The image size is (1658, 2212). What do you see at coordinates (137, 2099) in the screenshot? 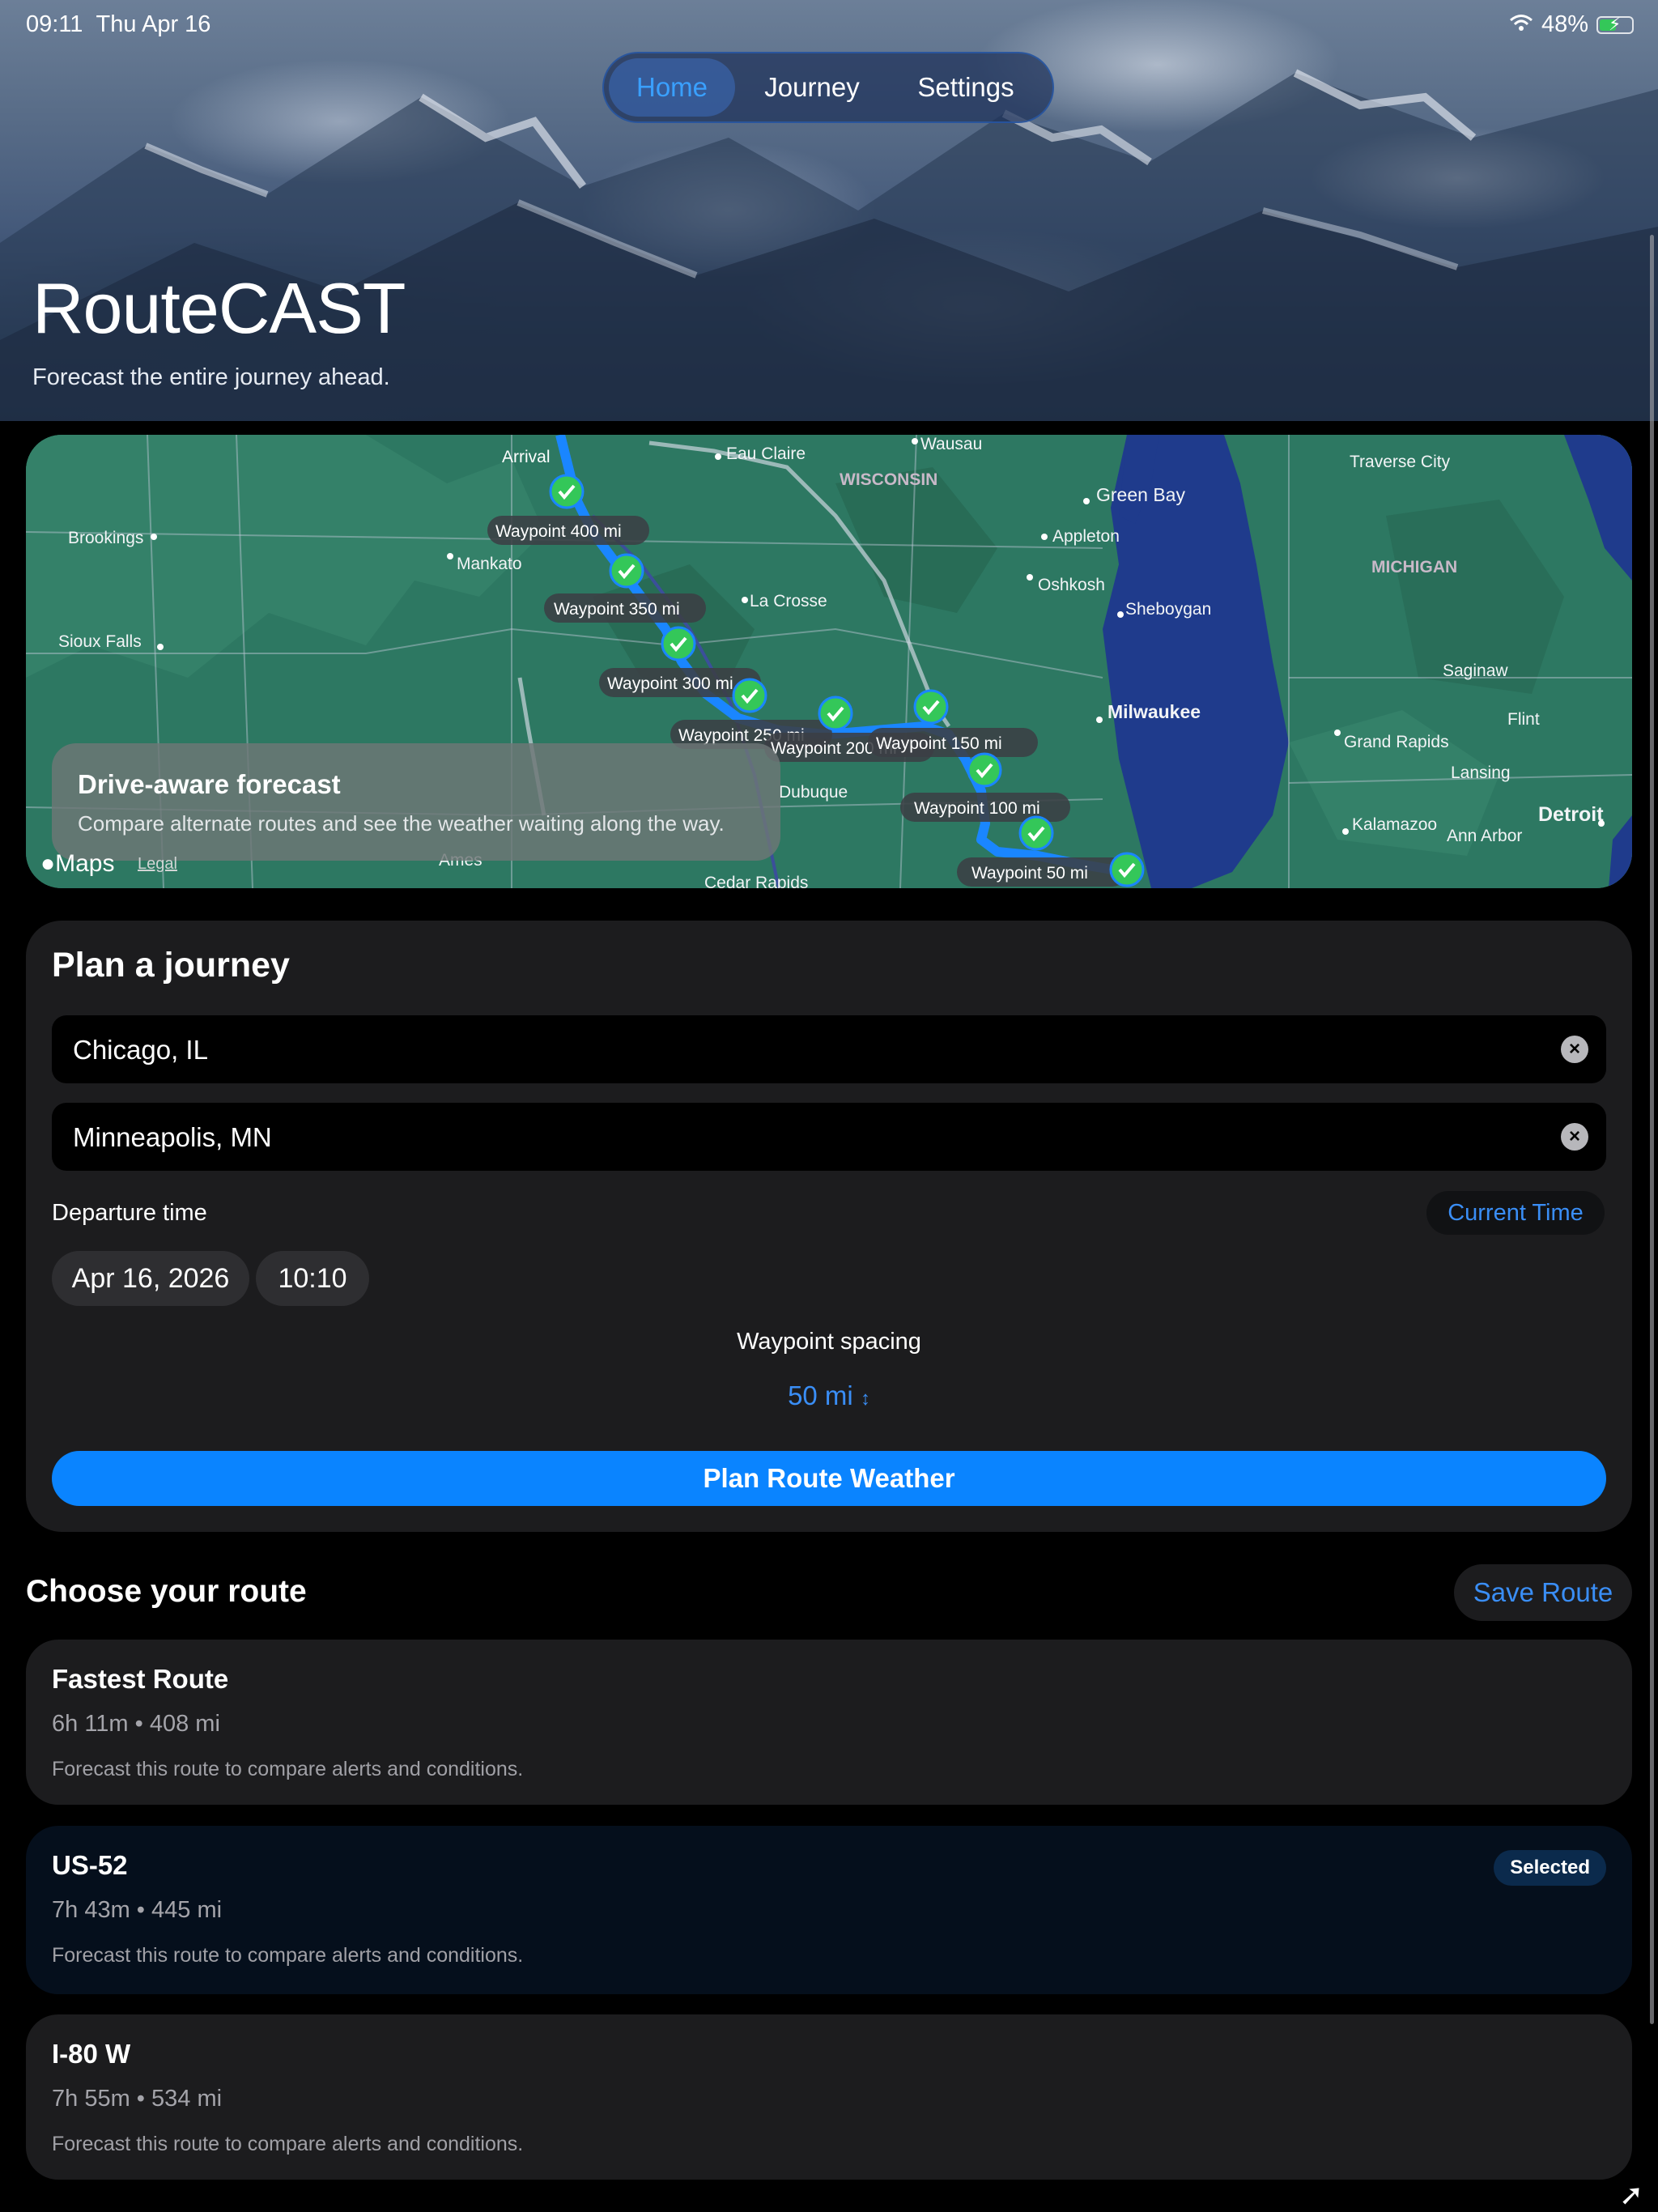
I see `route-meta: 7h 55m • 534 mi` at bounding box center [137, 2099].